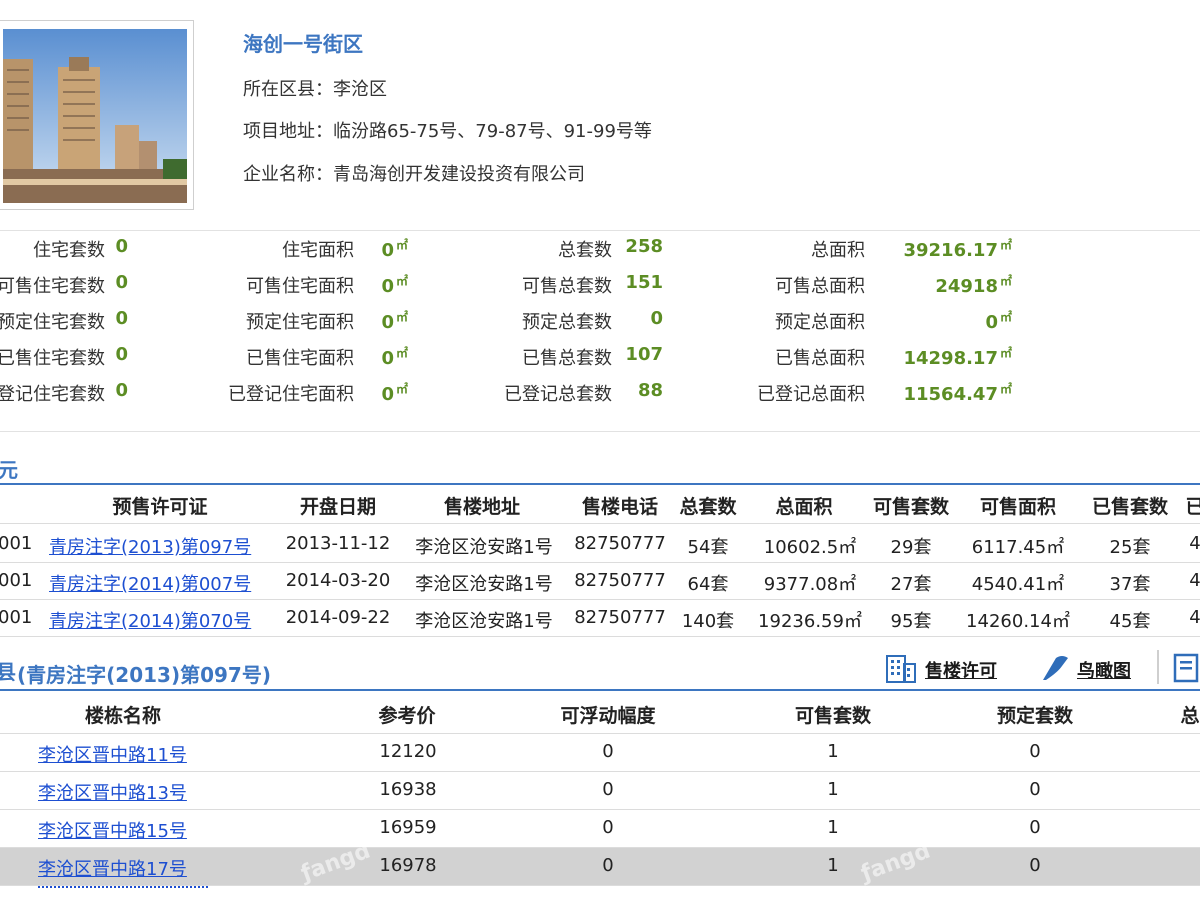 This screenshot has width=1200, height=900. What do you see at coordinates (600, 690) in the screenshot?
I see `buildings-header-divider` at bounding box center [600, 690].